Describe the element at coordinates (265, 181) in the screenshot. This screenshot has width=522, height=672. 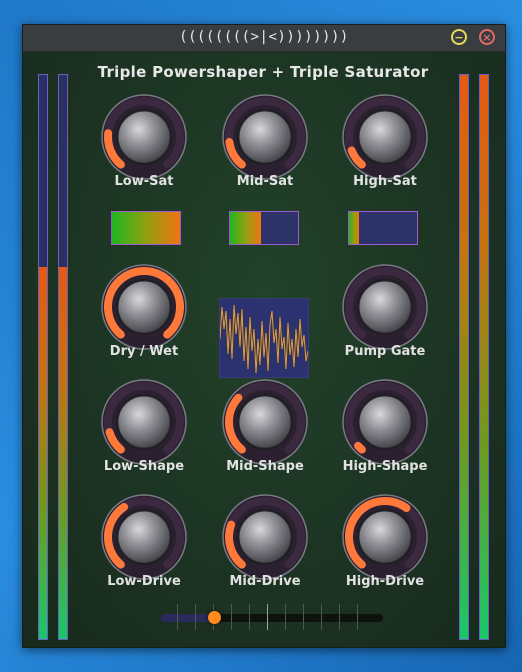
I see `knob-label: Mid-Sat` at that location.